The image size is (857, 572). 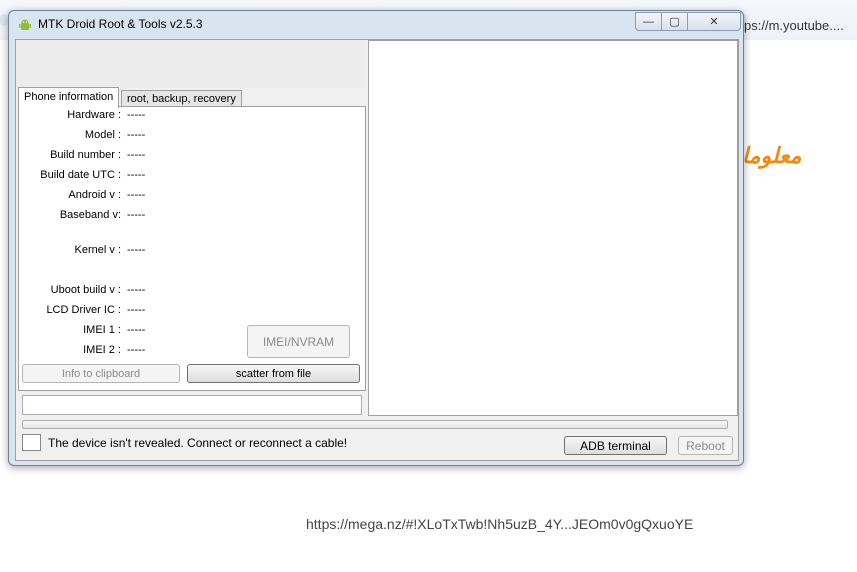 I want to click on reboot-button: Reboot, so click(x=705, y=445).